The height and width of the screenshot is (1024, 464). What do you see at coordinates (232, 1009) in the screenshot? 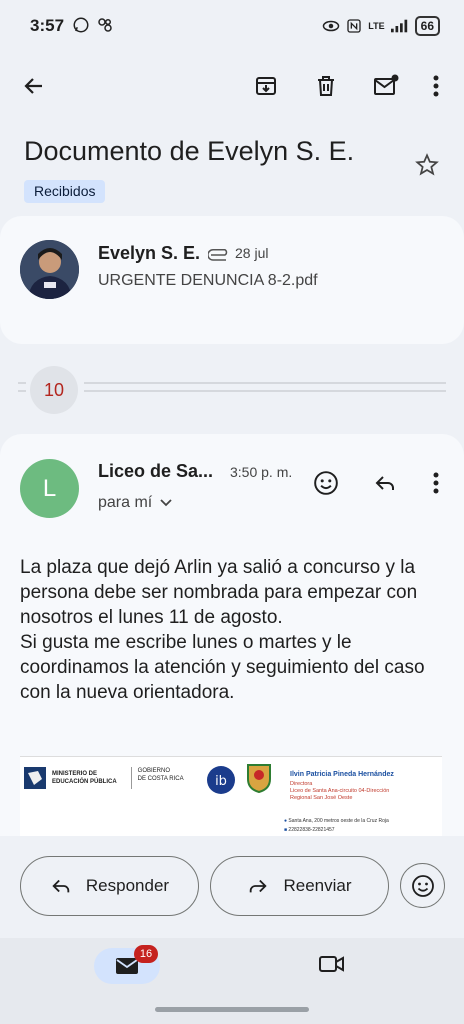
I see `home-indicator` at bounding box center [232, 1009].